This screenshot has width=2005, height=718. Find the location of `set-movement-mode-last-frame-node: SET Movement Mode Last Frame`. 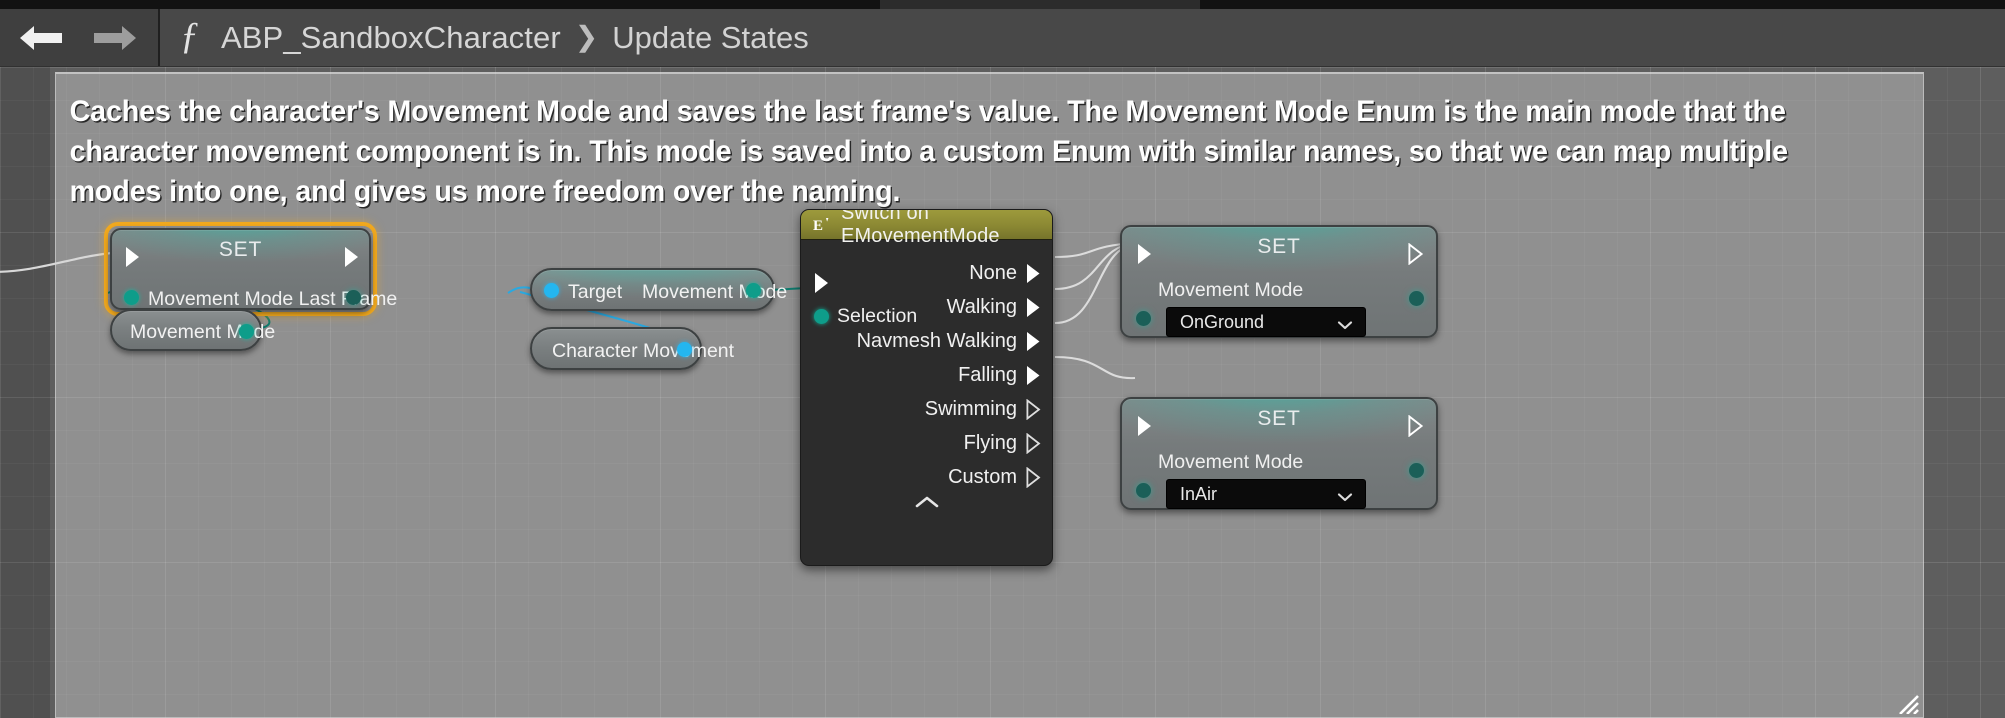

set-movement-mode-last-frame-node: SET Movement Mode Last Frame is located at coordinates (253, 269).